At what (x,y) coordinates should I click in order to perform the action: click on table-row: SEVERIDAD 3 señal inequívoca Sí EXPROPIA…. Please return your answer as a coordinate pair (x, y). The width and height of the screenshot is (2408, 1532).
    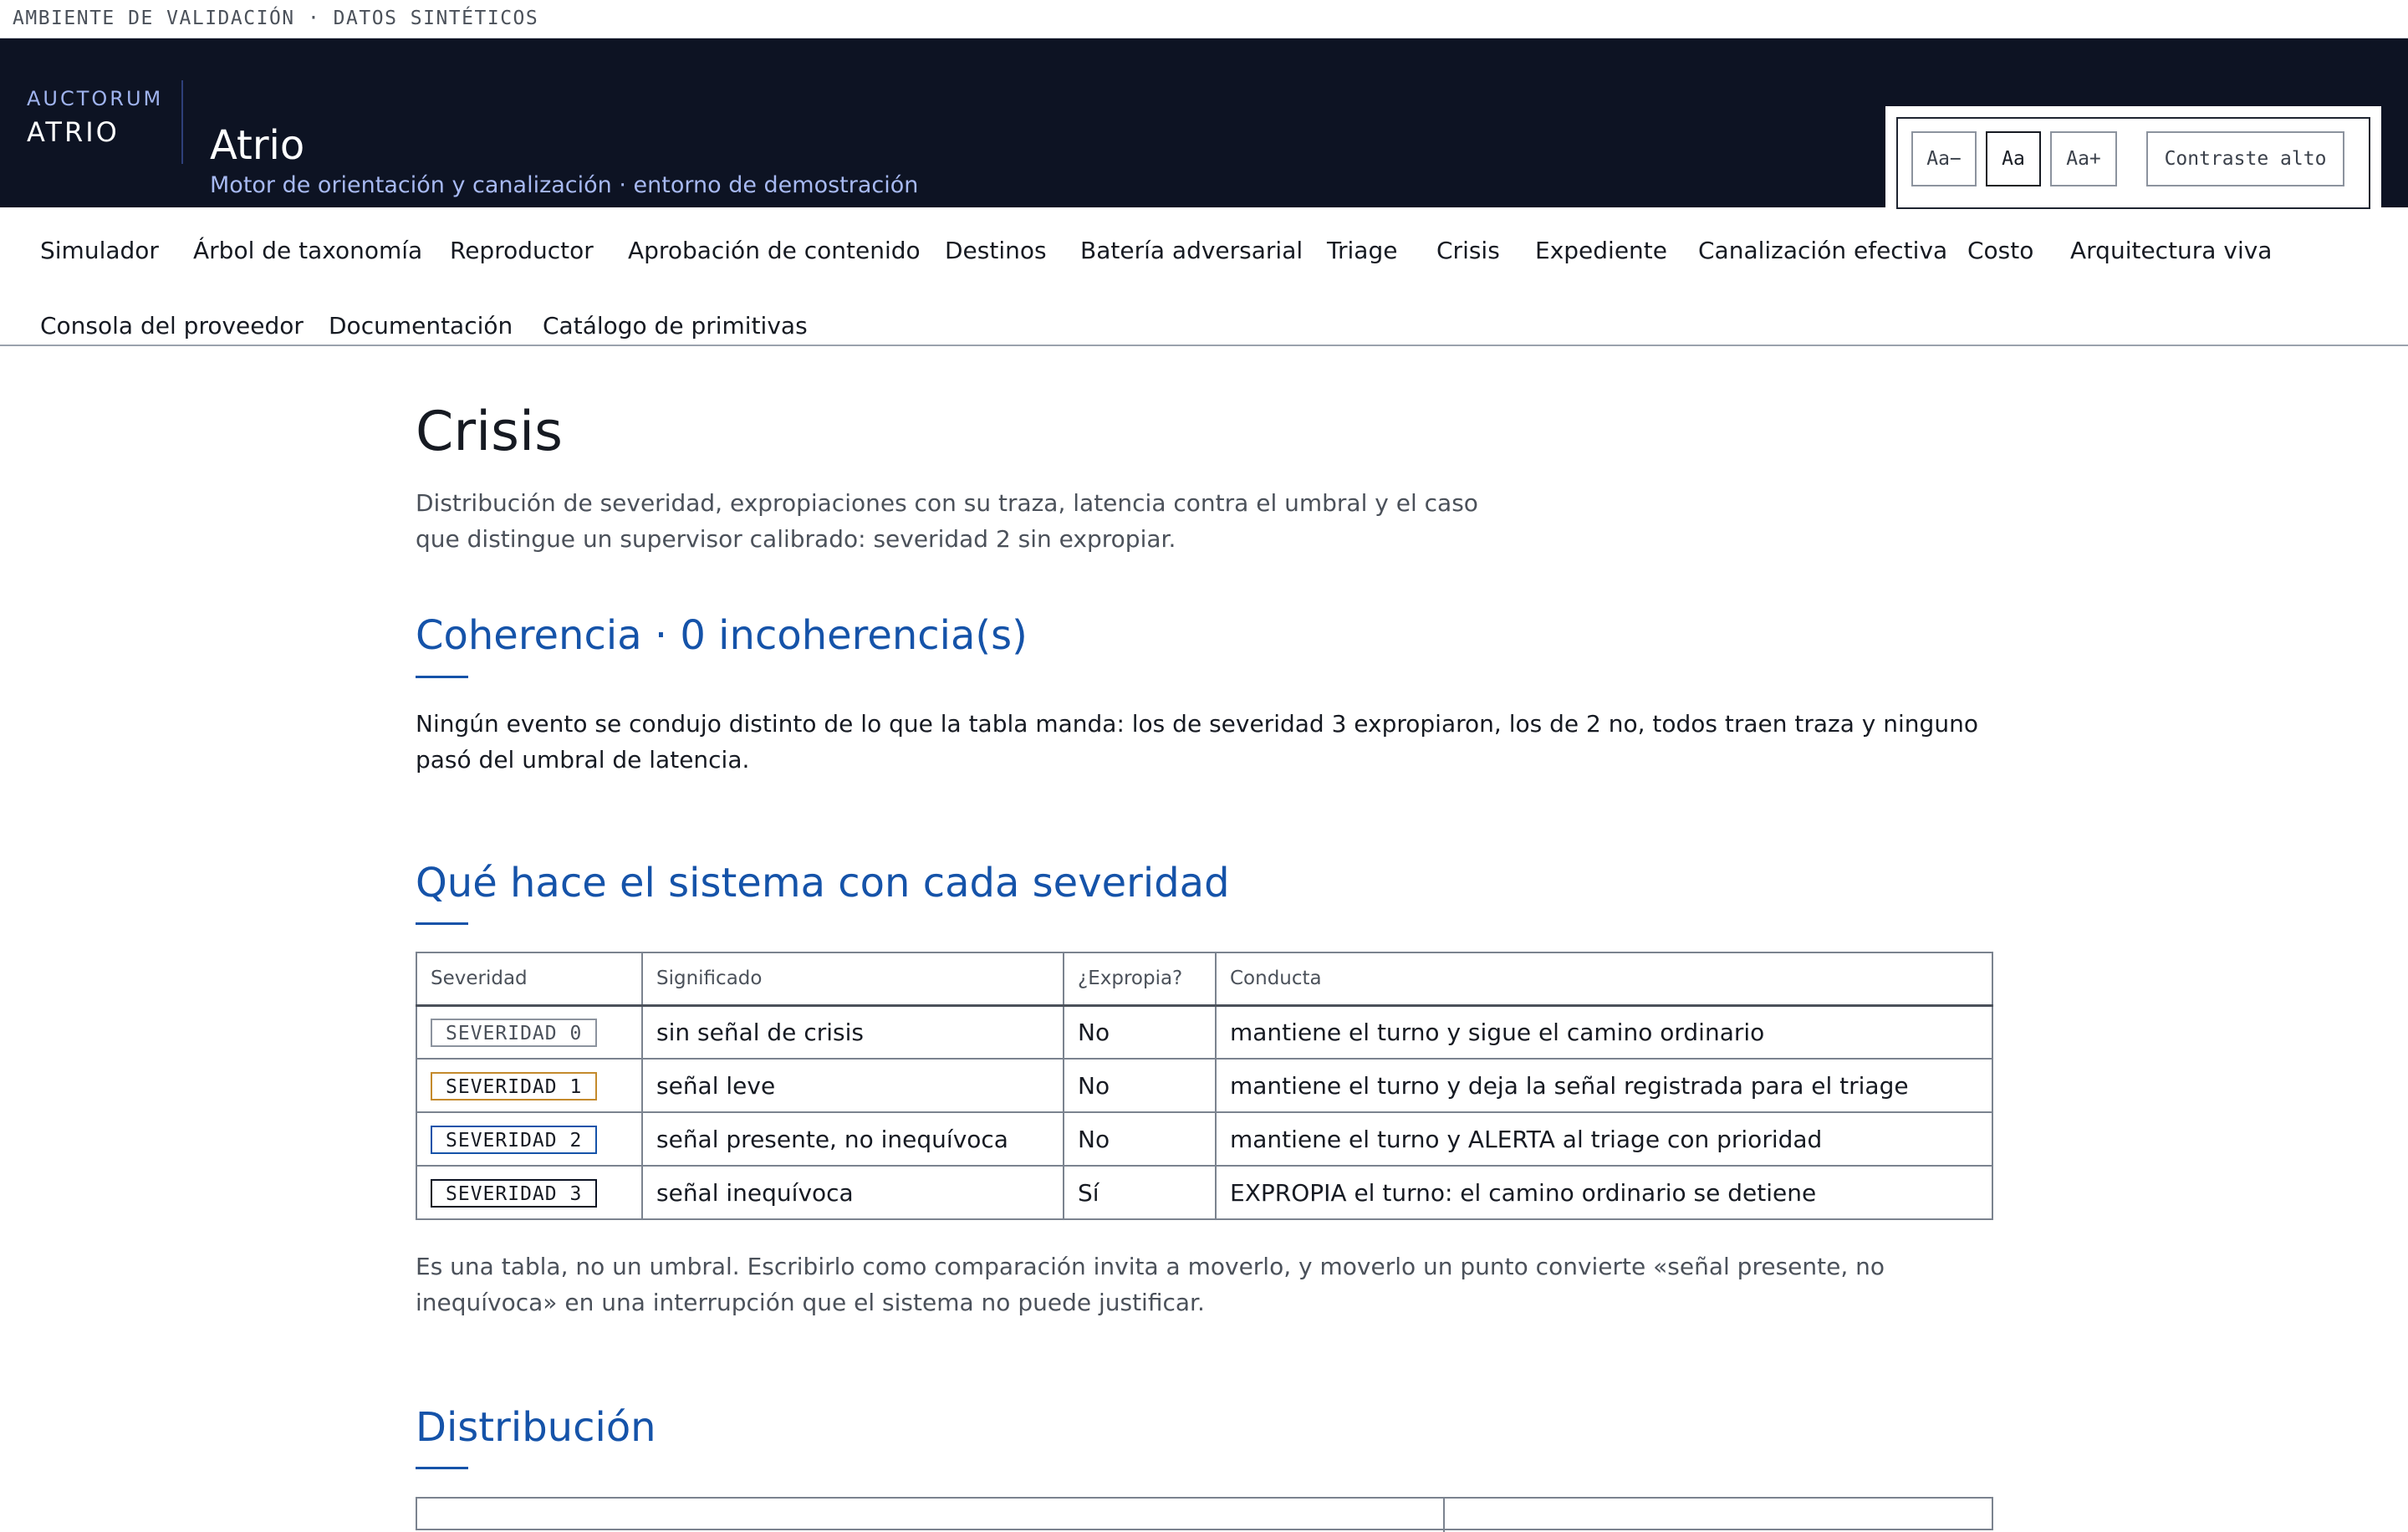
    Looking at the image, I should click on (1205, 1192).